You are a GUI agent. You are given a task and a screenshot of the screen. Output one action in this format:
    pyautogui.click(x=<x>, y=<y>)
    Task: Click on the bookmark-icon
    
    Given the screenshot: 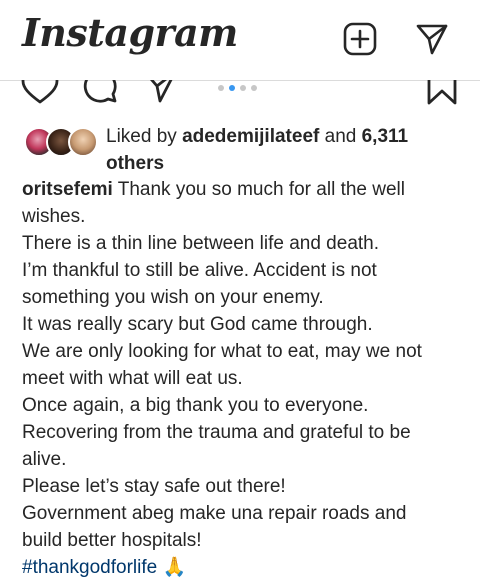 What is the action you would take?
    pyautogui.click(x=442, y=95)
    